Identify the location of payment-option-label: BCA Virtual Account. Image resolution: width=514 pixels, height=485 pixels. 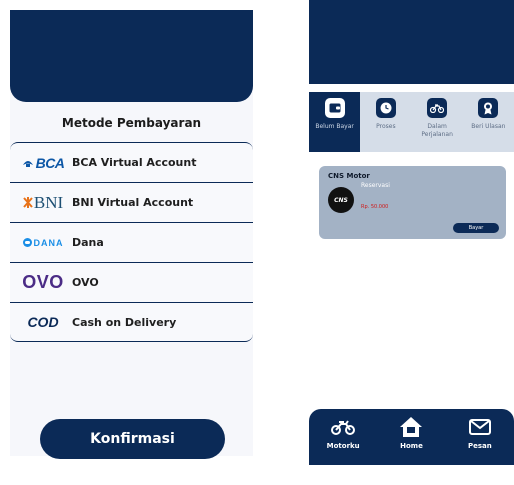
(134, 162).